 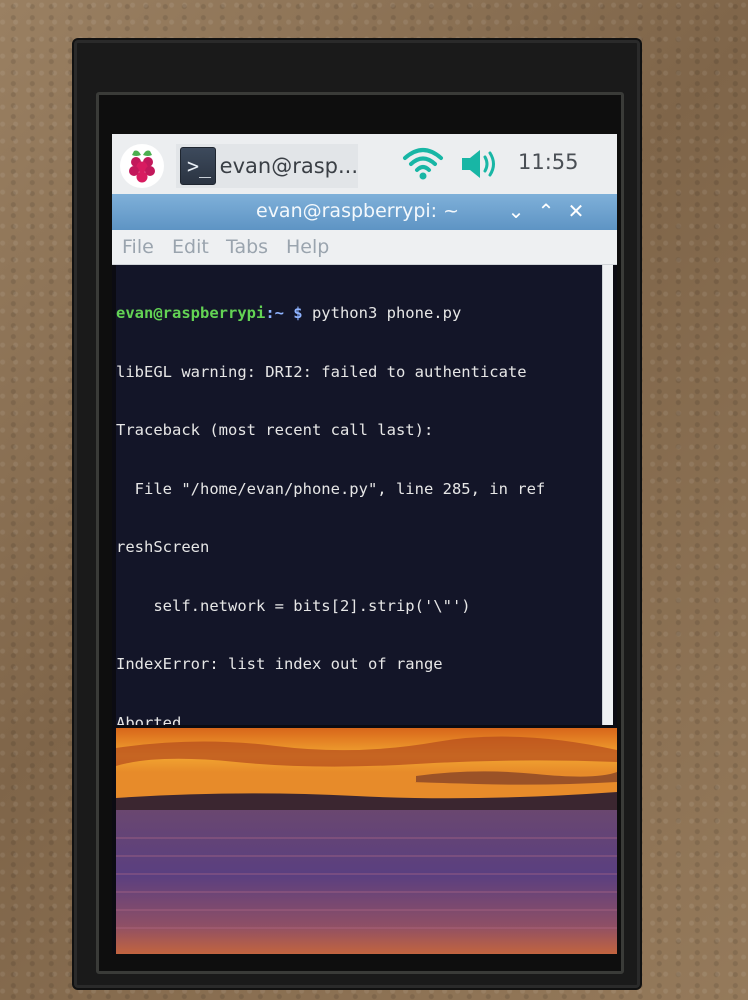 What do you see at coordinates (198, 166) in the screenshot?
I see `terminal-icon: >_` at bounding box center [198, 166].